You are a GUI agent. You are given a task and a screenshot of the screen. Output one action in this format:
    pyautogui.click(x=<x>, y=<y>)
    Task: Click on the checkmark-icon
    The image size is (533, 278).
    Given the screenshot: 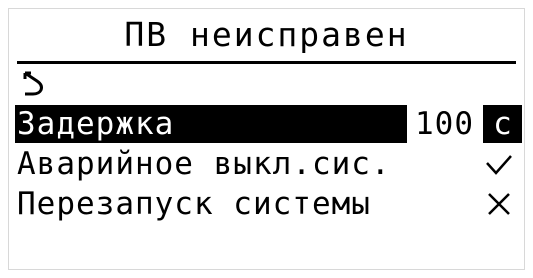 What is the action you would take?
    pyautogui.click(x=499, y=165)
    